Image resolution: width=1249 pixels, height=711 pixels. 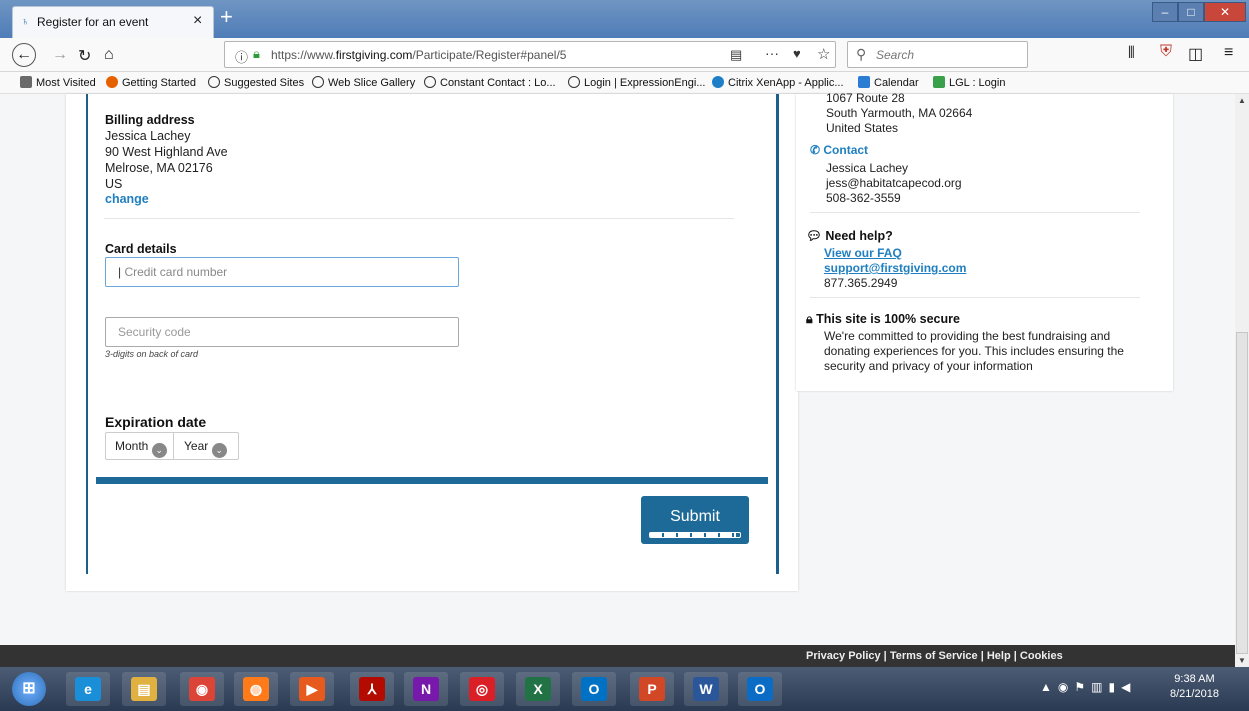 What do you see at coordinates (58, 82) in the screenshot?
I see `bookmark-most-visited: Most Visited` at bounding box center [58, 82].